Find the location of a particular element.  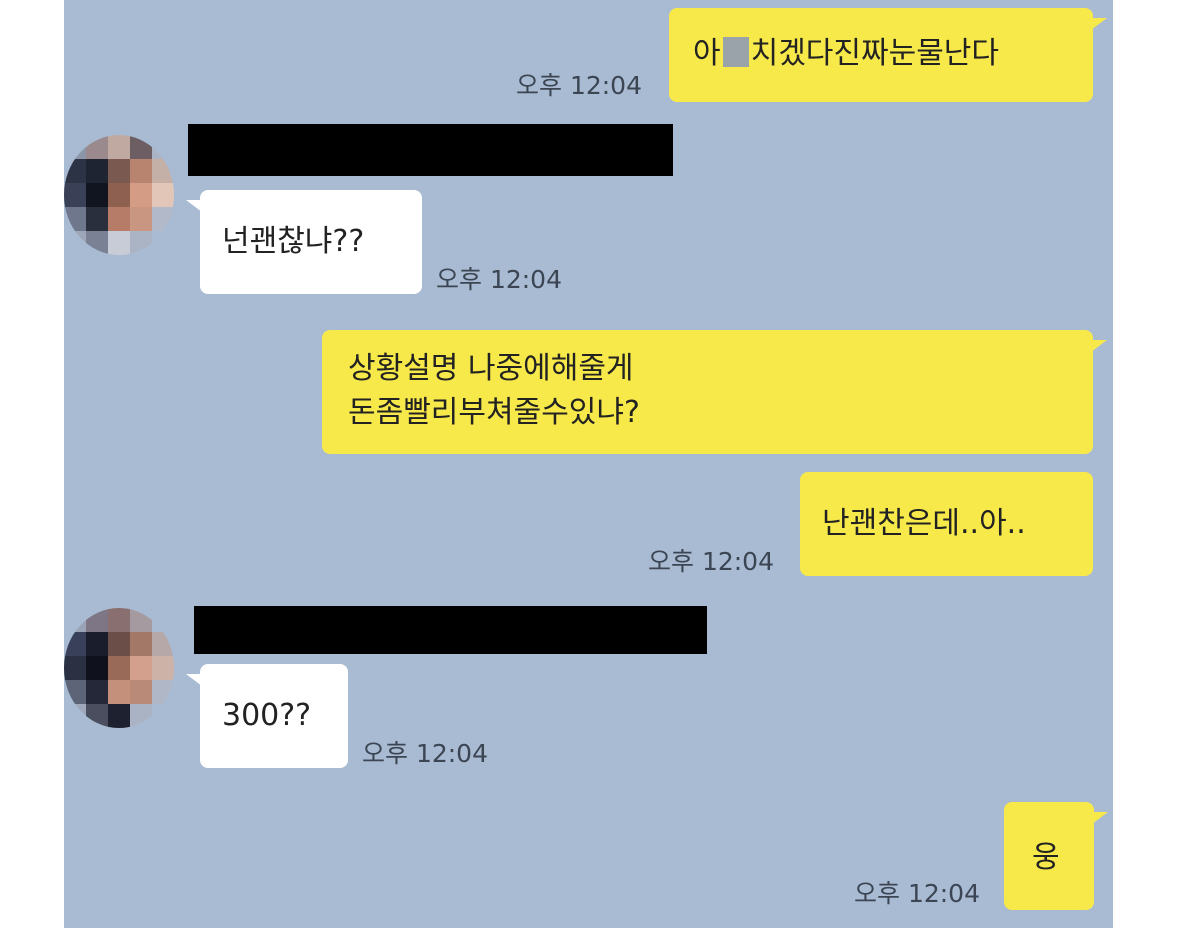

message-text-line: 돈좀빨리부쳐줄수있냐? is located at coordinates (494, 412).